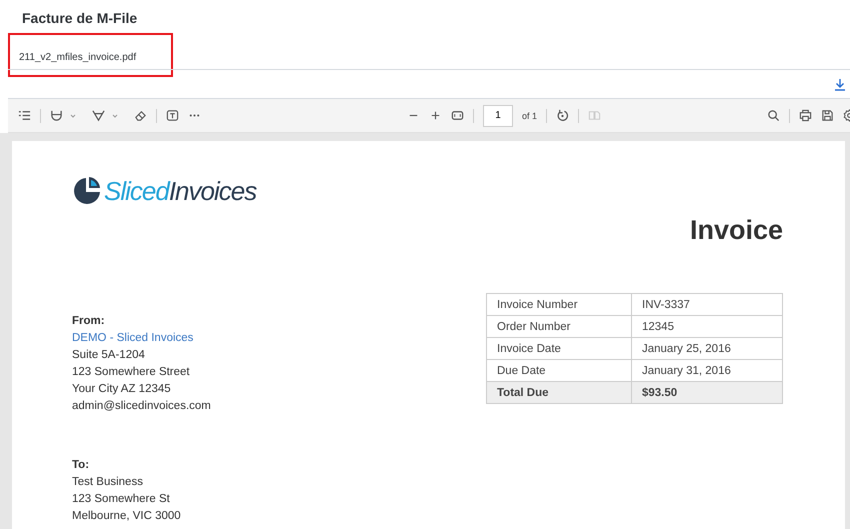 The width and height of the screenshot is (850, 529). I want to click on to-label: To:, so click(81, 465).